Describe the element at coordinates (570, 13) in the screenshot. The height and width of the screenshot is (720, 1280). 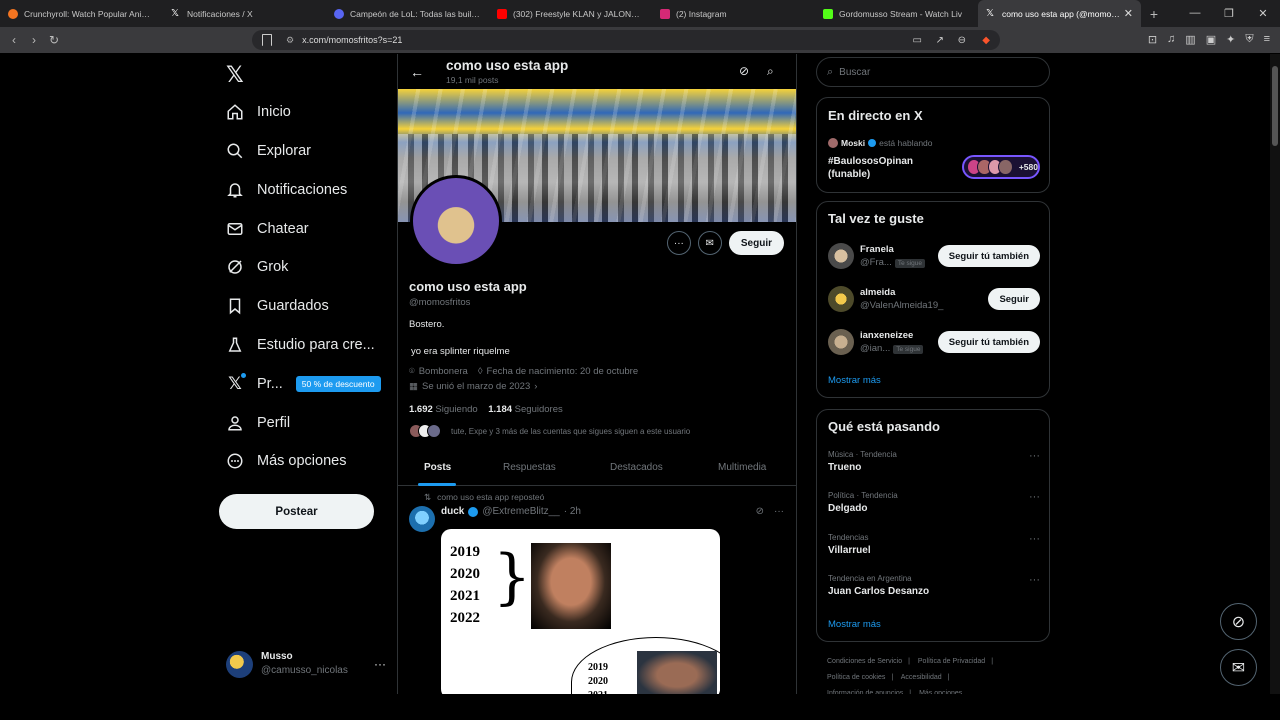
I see `browser-tab: (302) Freestyle KLAN y JALONER con` at that location.